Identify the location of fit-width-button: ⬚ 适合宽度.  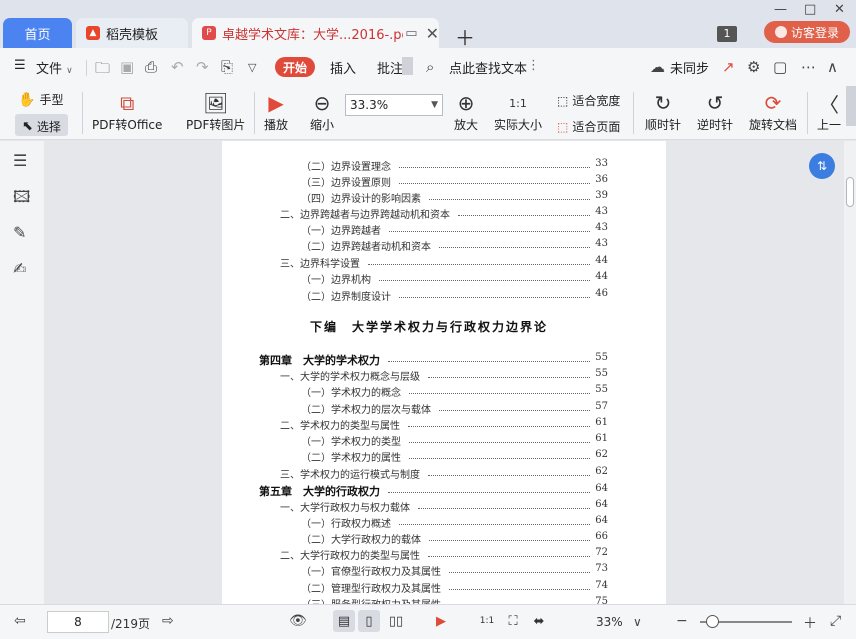
(588, 100).